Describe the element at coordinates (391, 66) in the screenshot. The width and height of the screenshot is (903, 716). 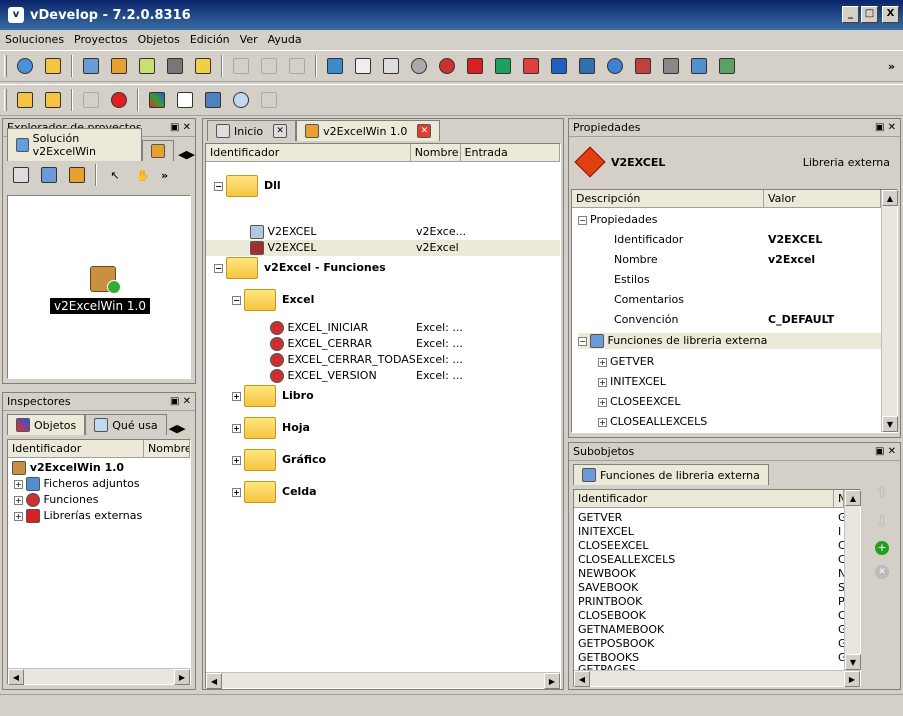
I see `print-icon` at that location.